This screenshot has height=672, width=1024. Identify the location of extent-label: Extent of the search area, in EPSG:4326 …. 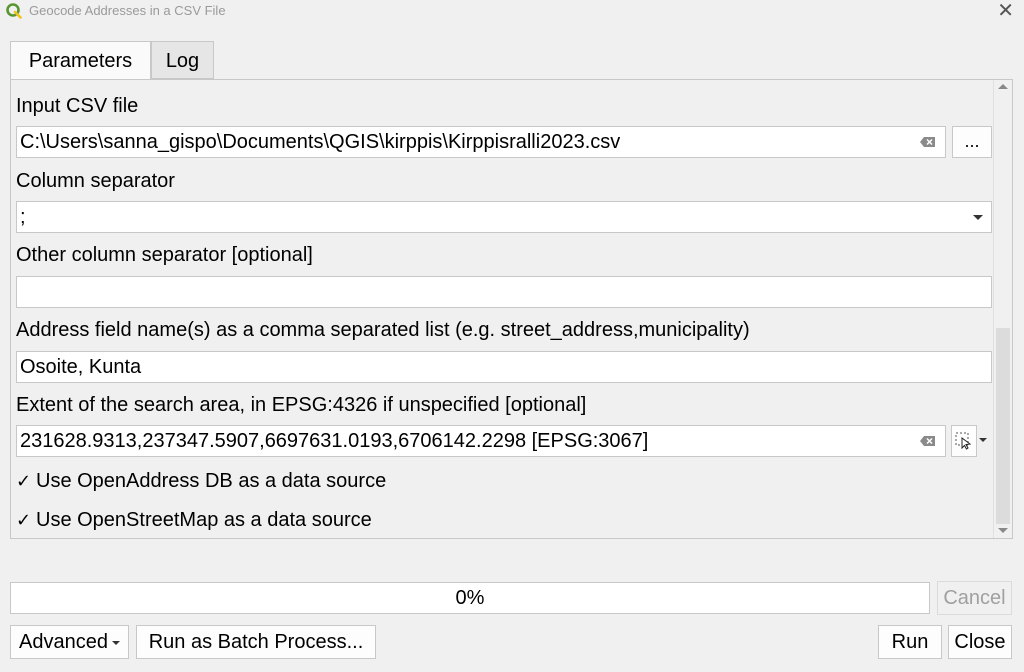
(301, 405).